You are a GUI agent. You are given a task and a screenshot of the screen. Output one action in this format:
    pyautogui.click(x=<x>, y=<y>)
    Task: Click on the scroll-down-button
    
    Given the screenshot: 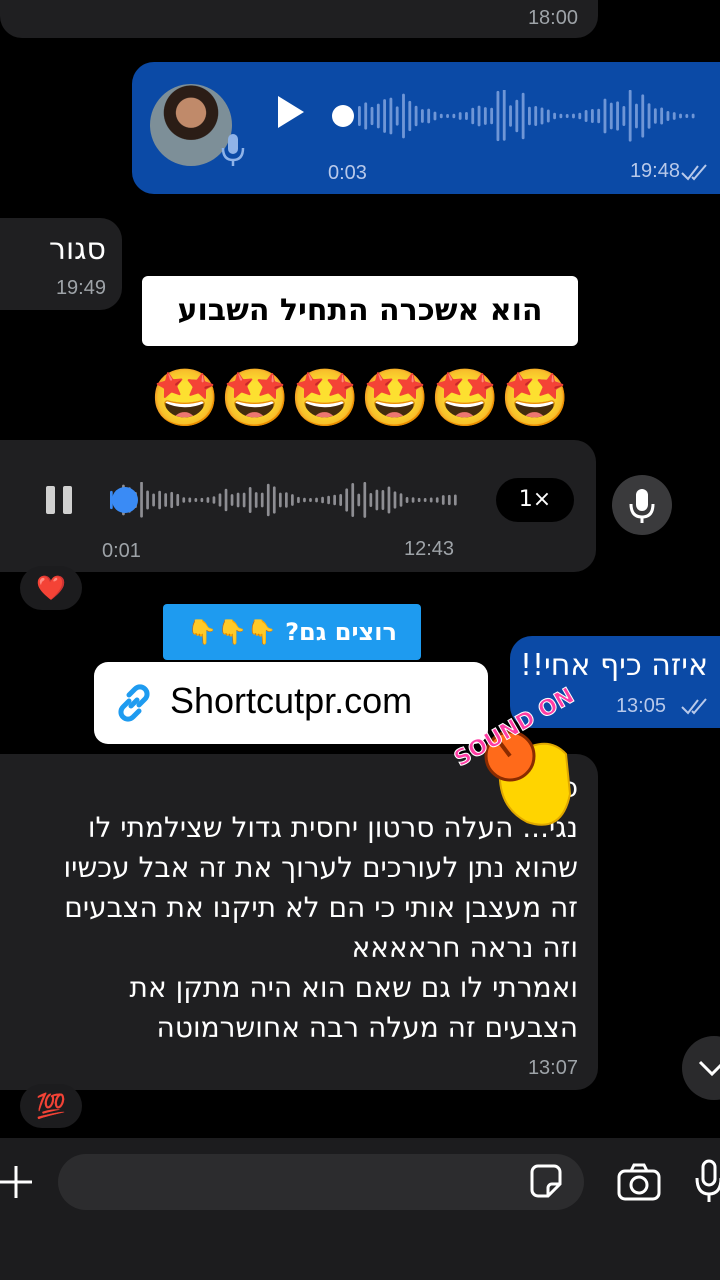 What is the action you would take?
    pyautogui.click(x=701, y=1068)
    